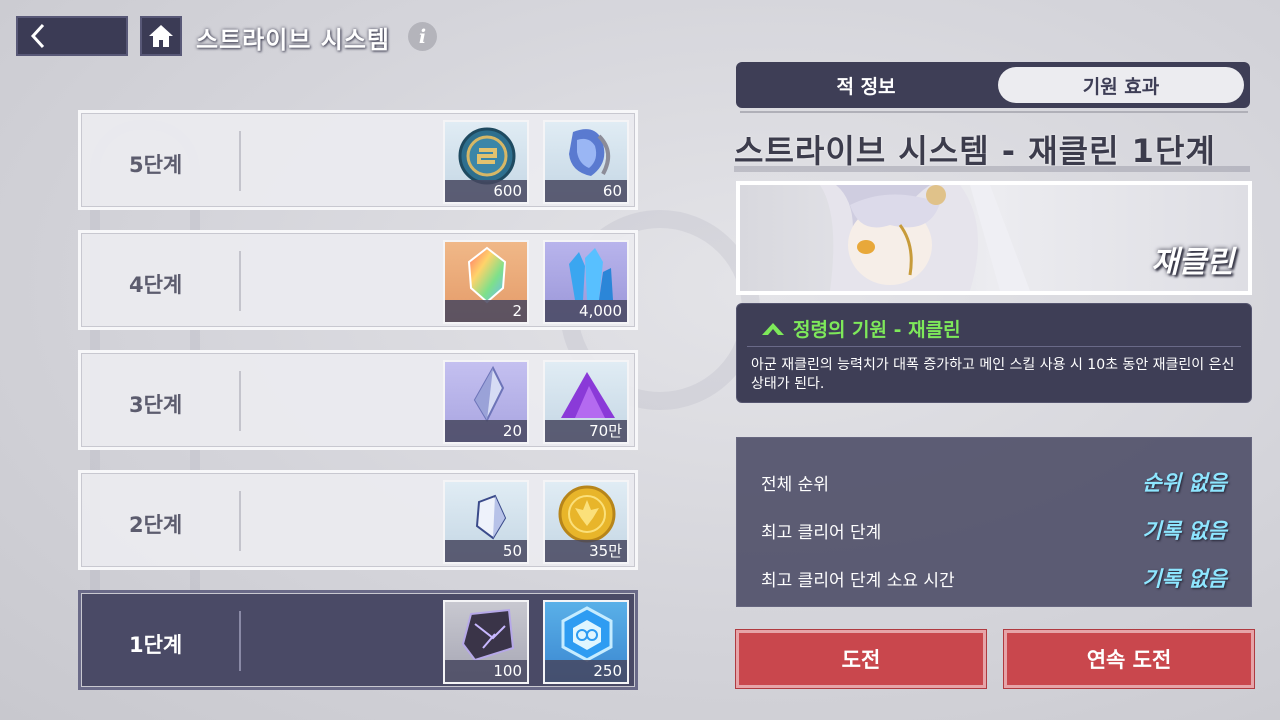 The height and width of the screenshot is (720, 1280). I want to click on character-name: 재클린, so click(1192, 262).